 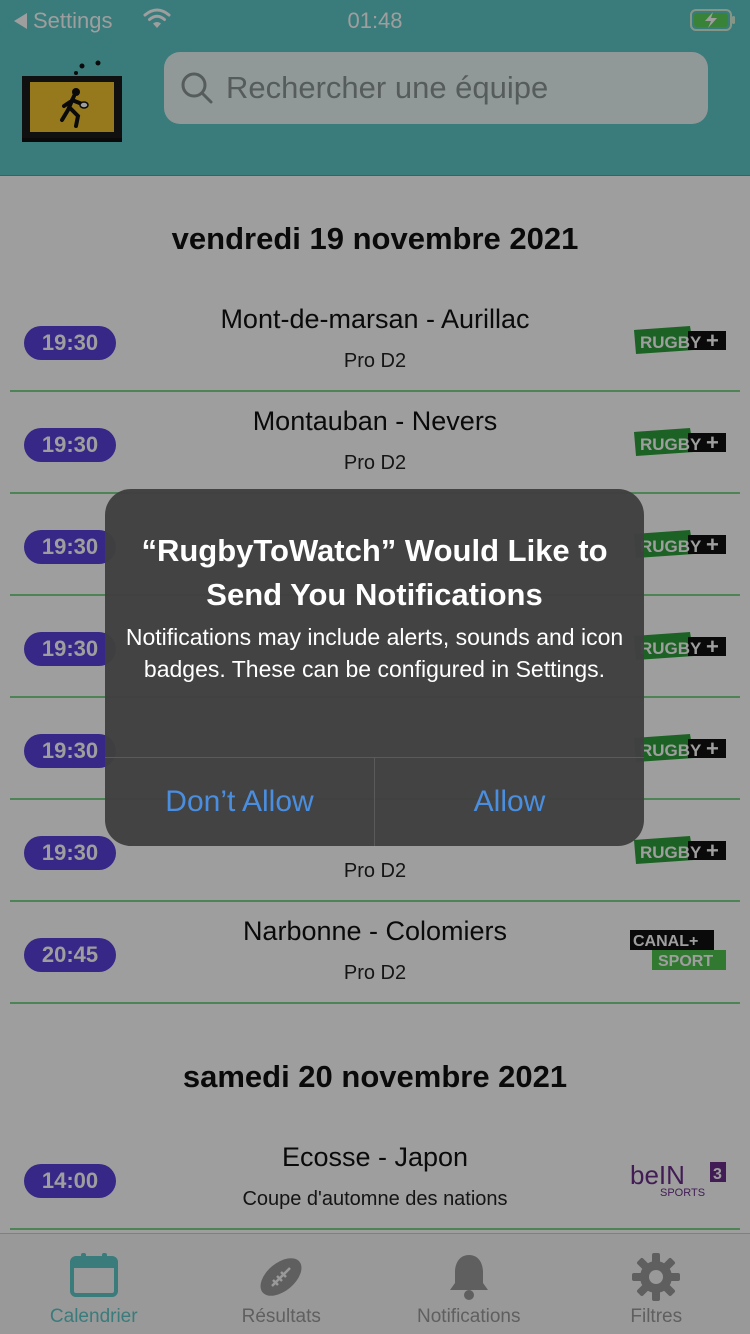 What do you see at coordinates (509, 802) in the screenshot?
I see `allow-button: Allow` at bounding box center [509, 802].